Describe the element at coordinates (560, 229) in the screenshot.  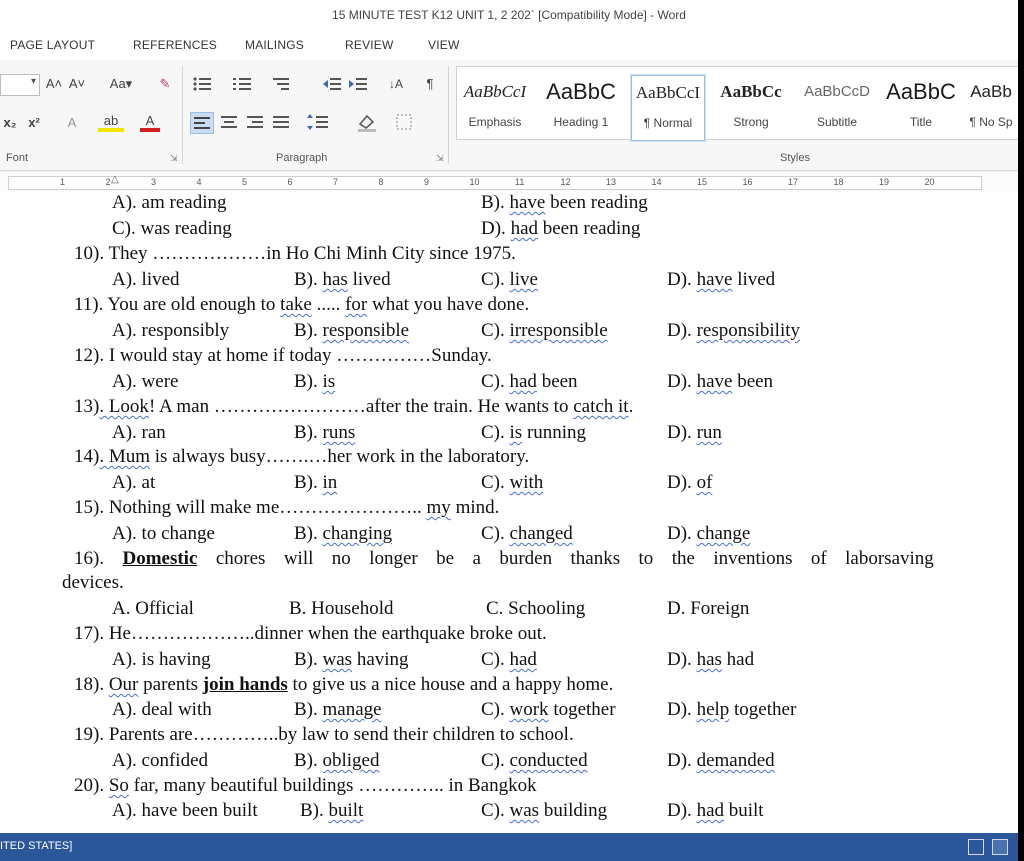
I see `q9-option-d: D). had been reading` at that location.